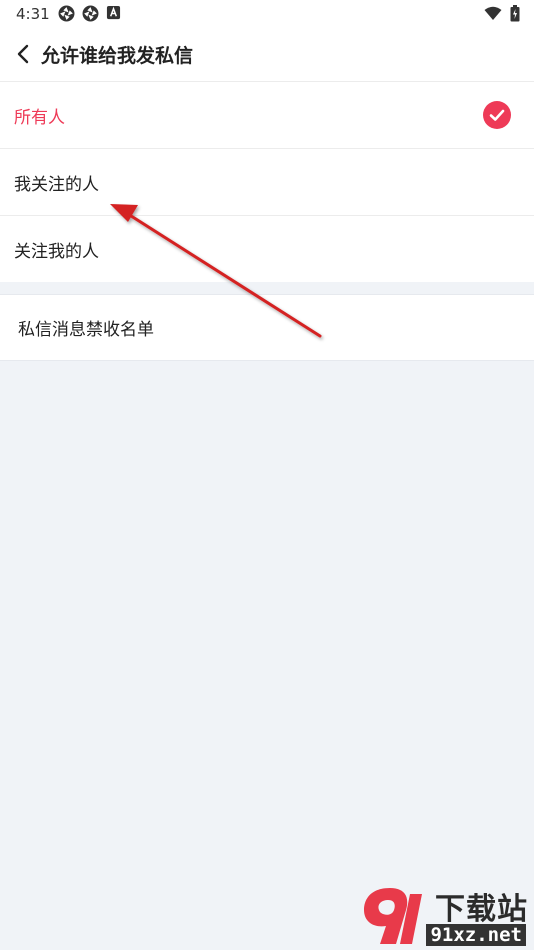 The width and height of the screenshot is (534, 950). What do you see at coordinates (39, 117) in the screenshot?
I see `option-label: 所有人` at bounding box center [39, 117].